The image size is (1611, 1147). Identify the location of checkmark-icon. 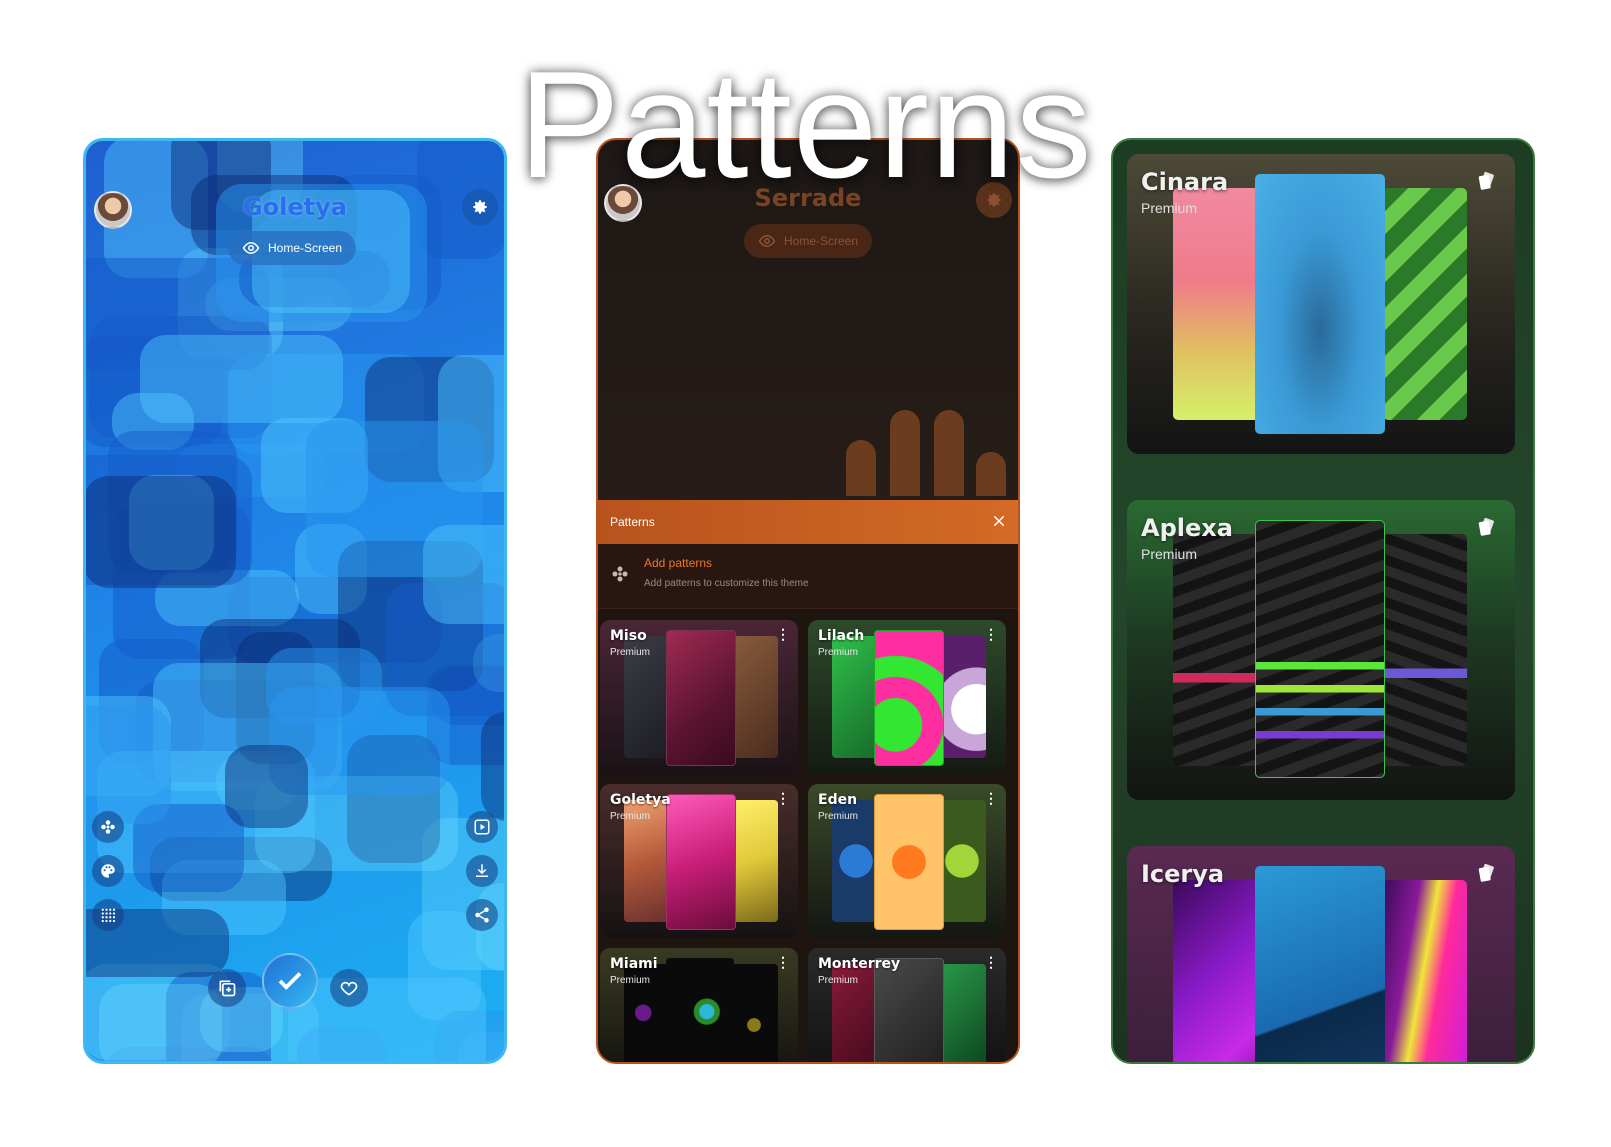
(290, 981).